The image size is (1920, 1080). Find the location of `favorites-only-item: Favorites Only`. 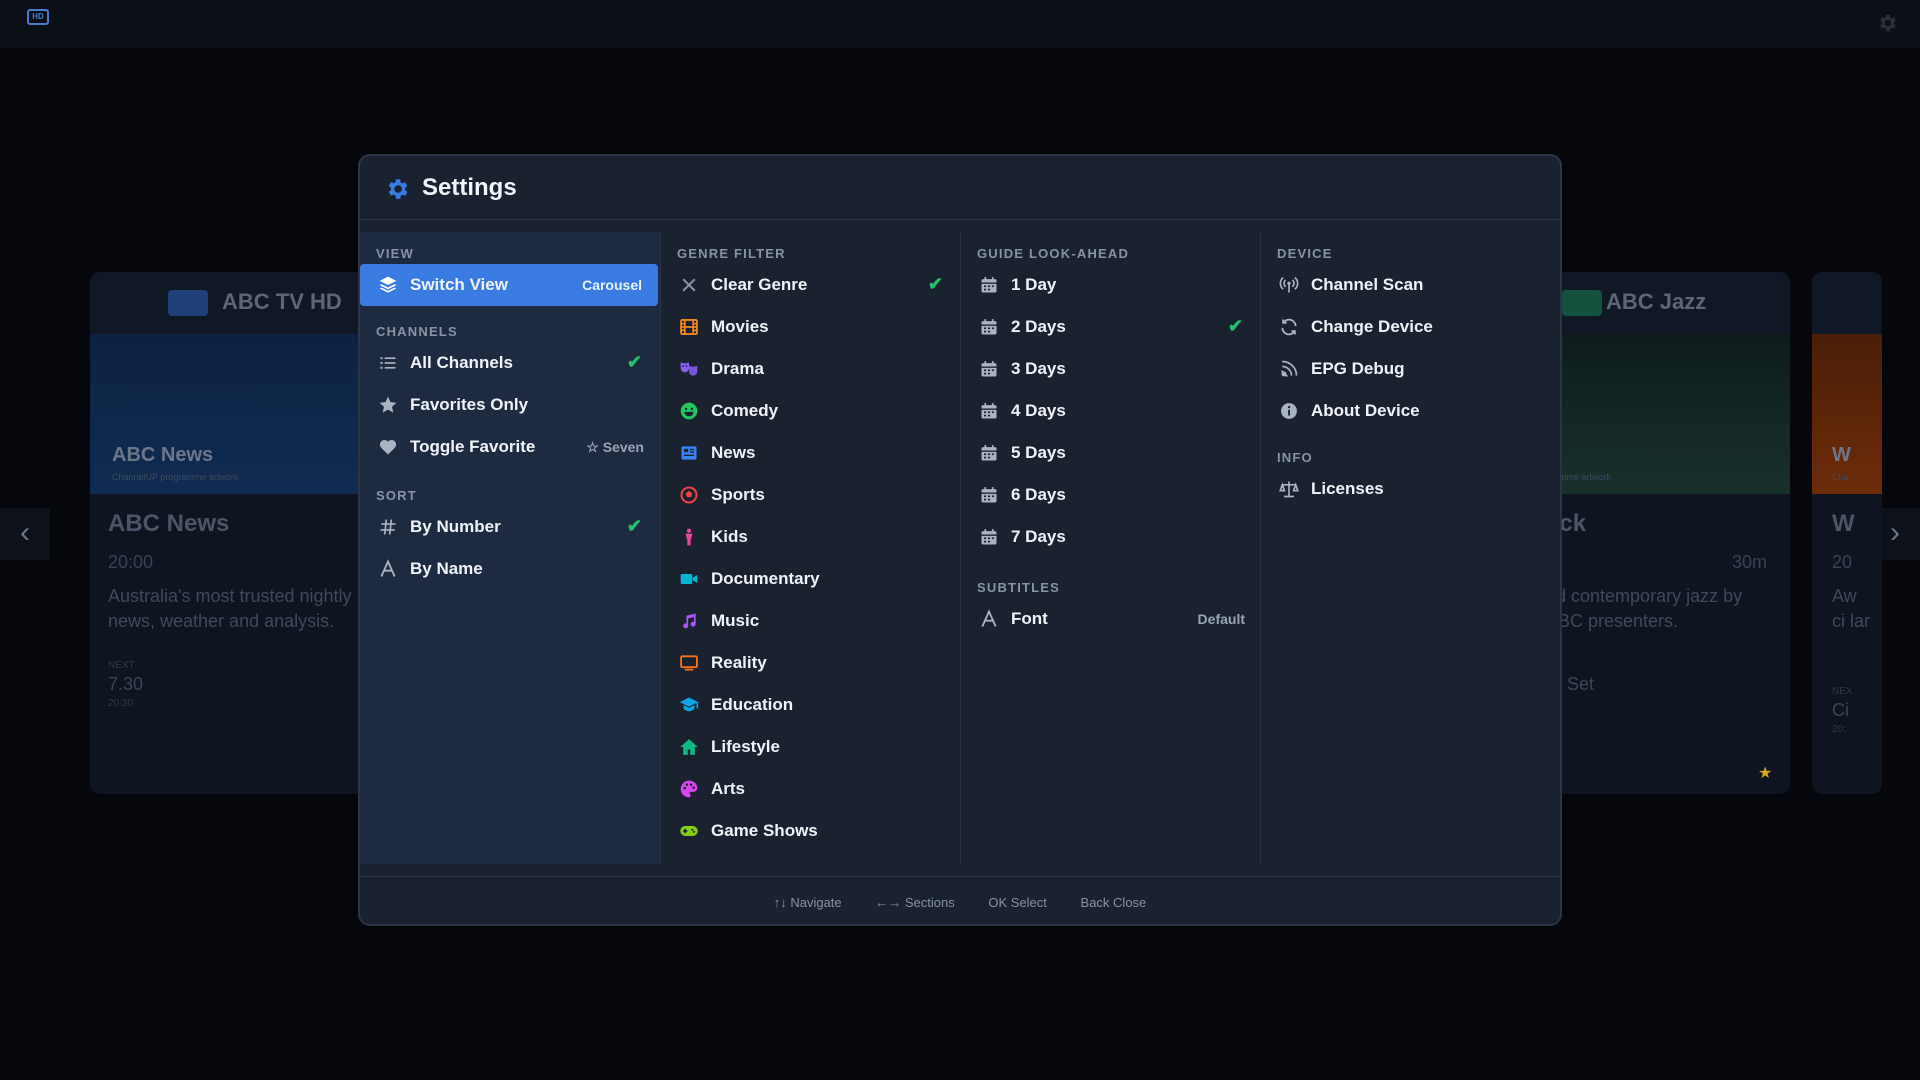

favorites-only-item: Favorites Only is located at coordinates (510, 405).